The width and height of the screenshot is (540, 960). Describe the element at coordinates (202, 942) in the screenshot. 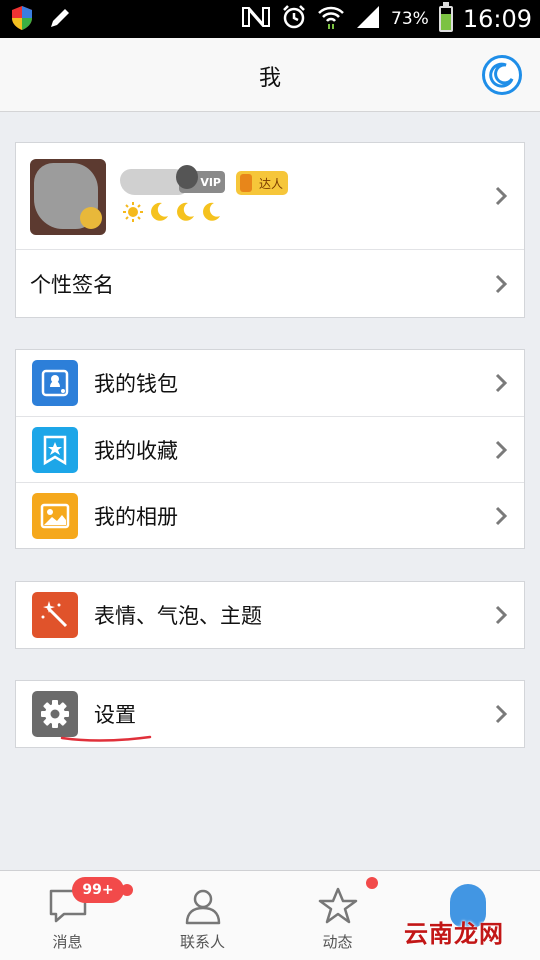

I see `nav-label: 联系人` at that location.